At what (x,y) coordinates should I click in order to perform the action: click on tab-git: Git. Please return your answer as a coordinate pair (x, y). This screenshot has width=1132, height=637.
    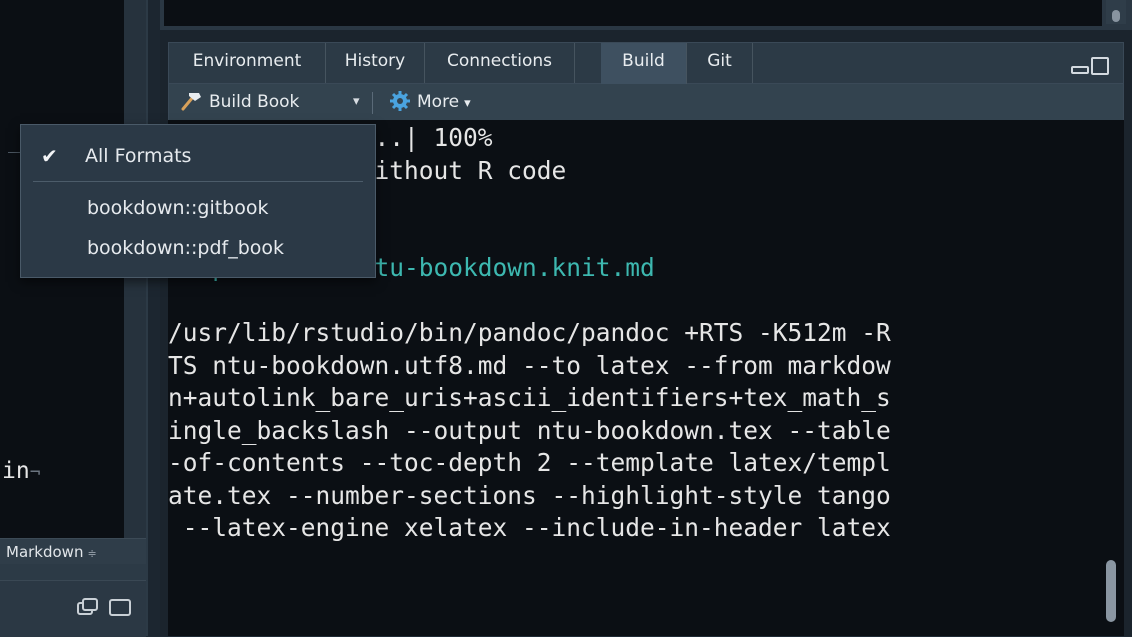
    Looking at the image, I should click on (720, 63).